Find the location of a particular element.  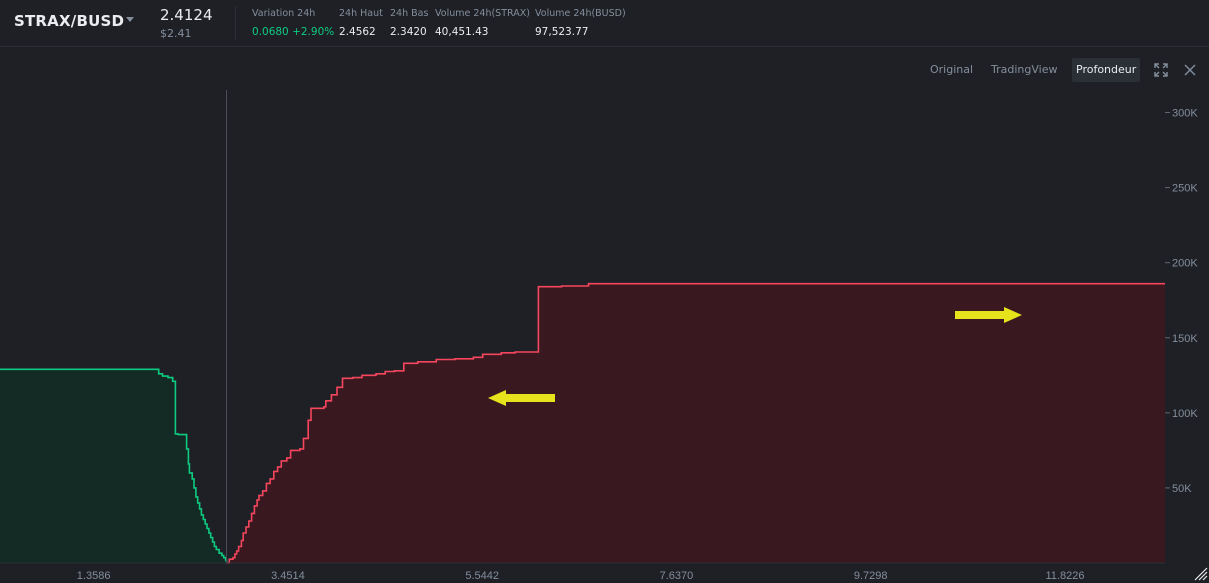

x-tick-label: 7.6370 is located at coordinates (677, 576).